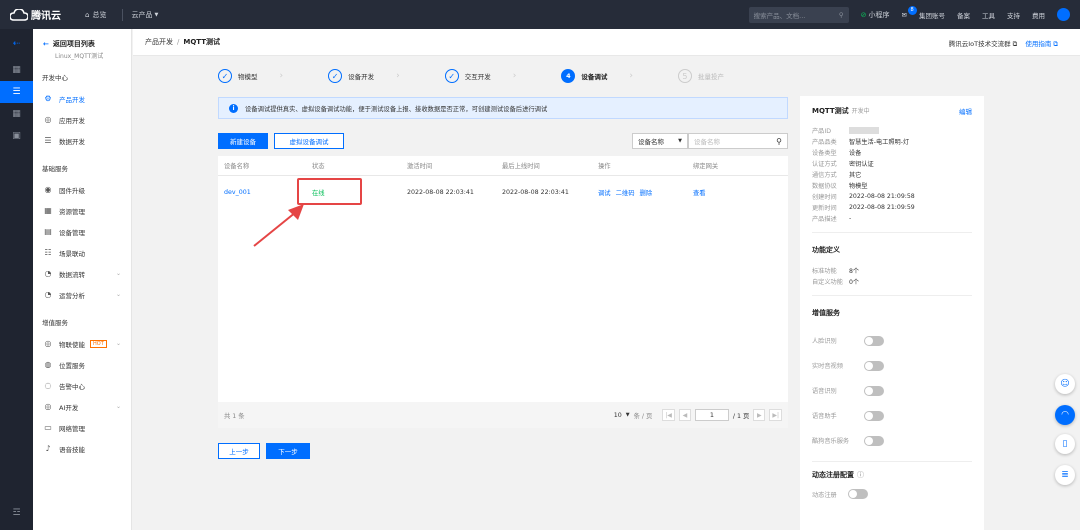  I want to click on step-thing-model: ✓ 物模型, so click(238, 76).